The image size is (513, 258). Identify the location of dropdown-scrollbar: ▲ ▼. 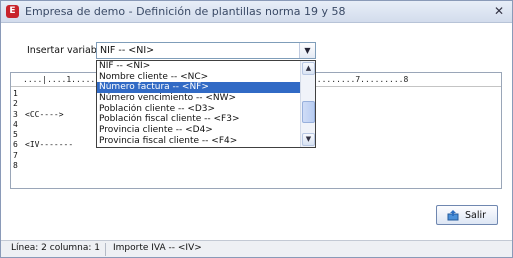
(307, 104).